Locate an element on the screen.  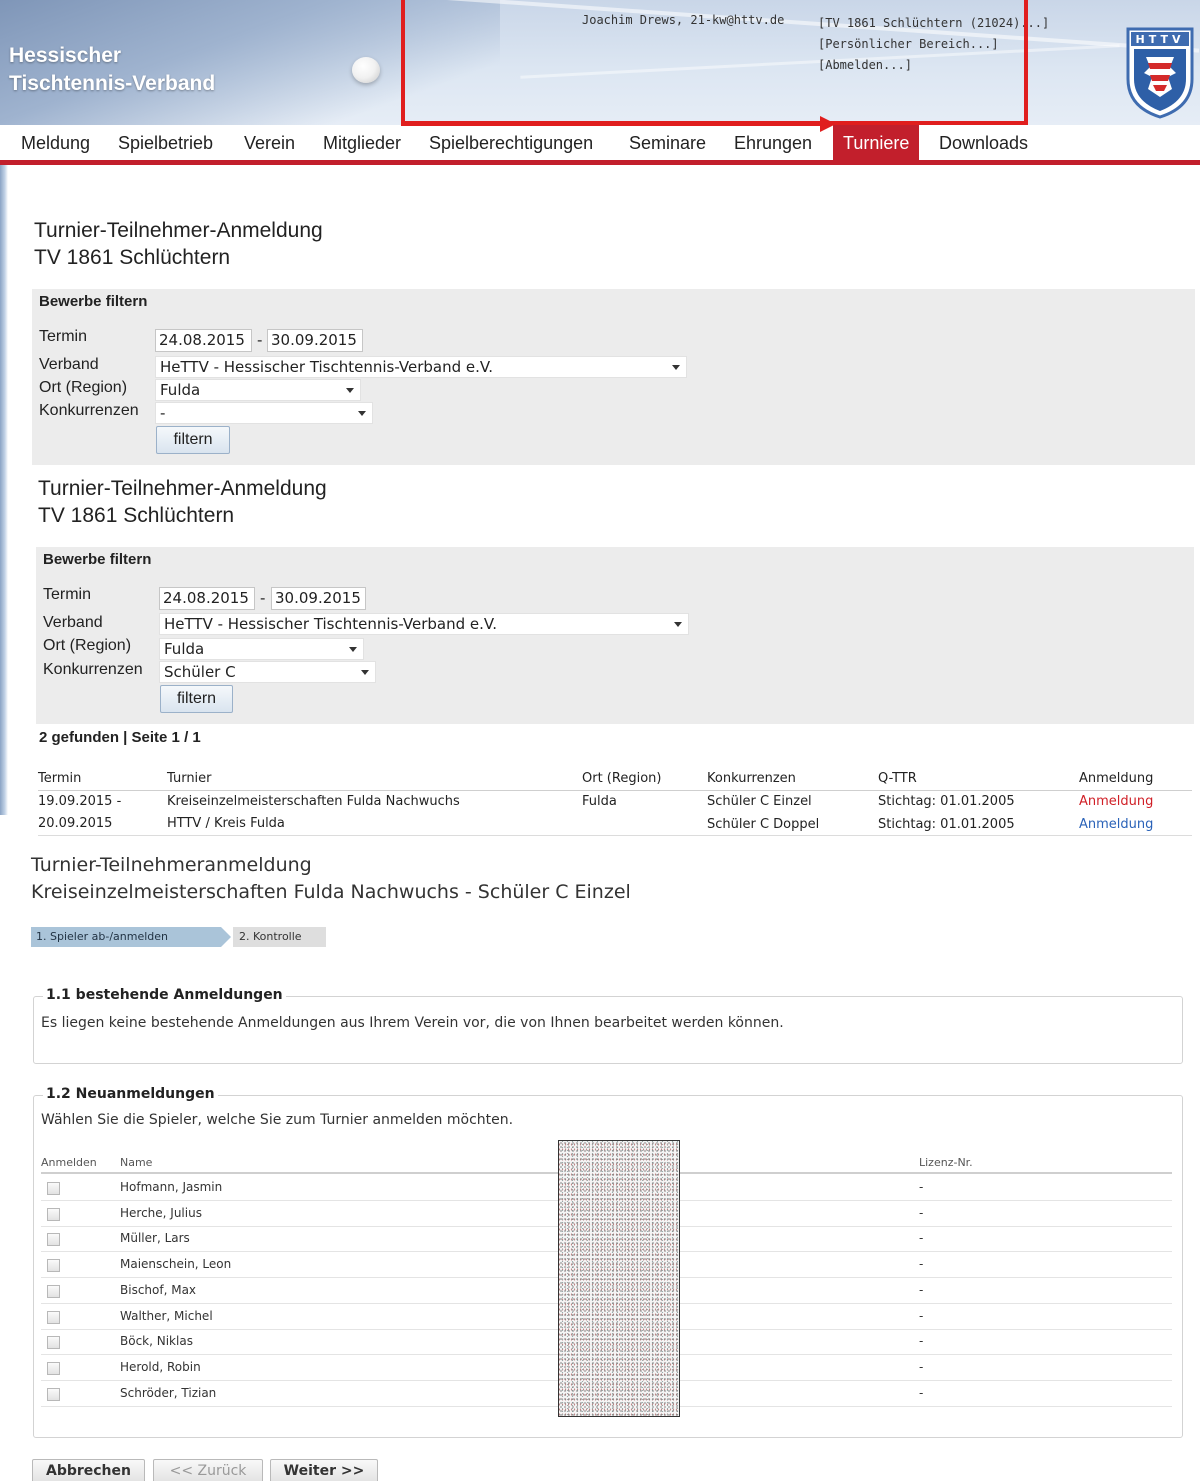
col-konkurrenzen: Konkurrenzen is located at coordinates (751, 778).